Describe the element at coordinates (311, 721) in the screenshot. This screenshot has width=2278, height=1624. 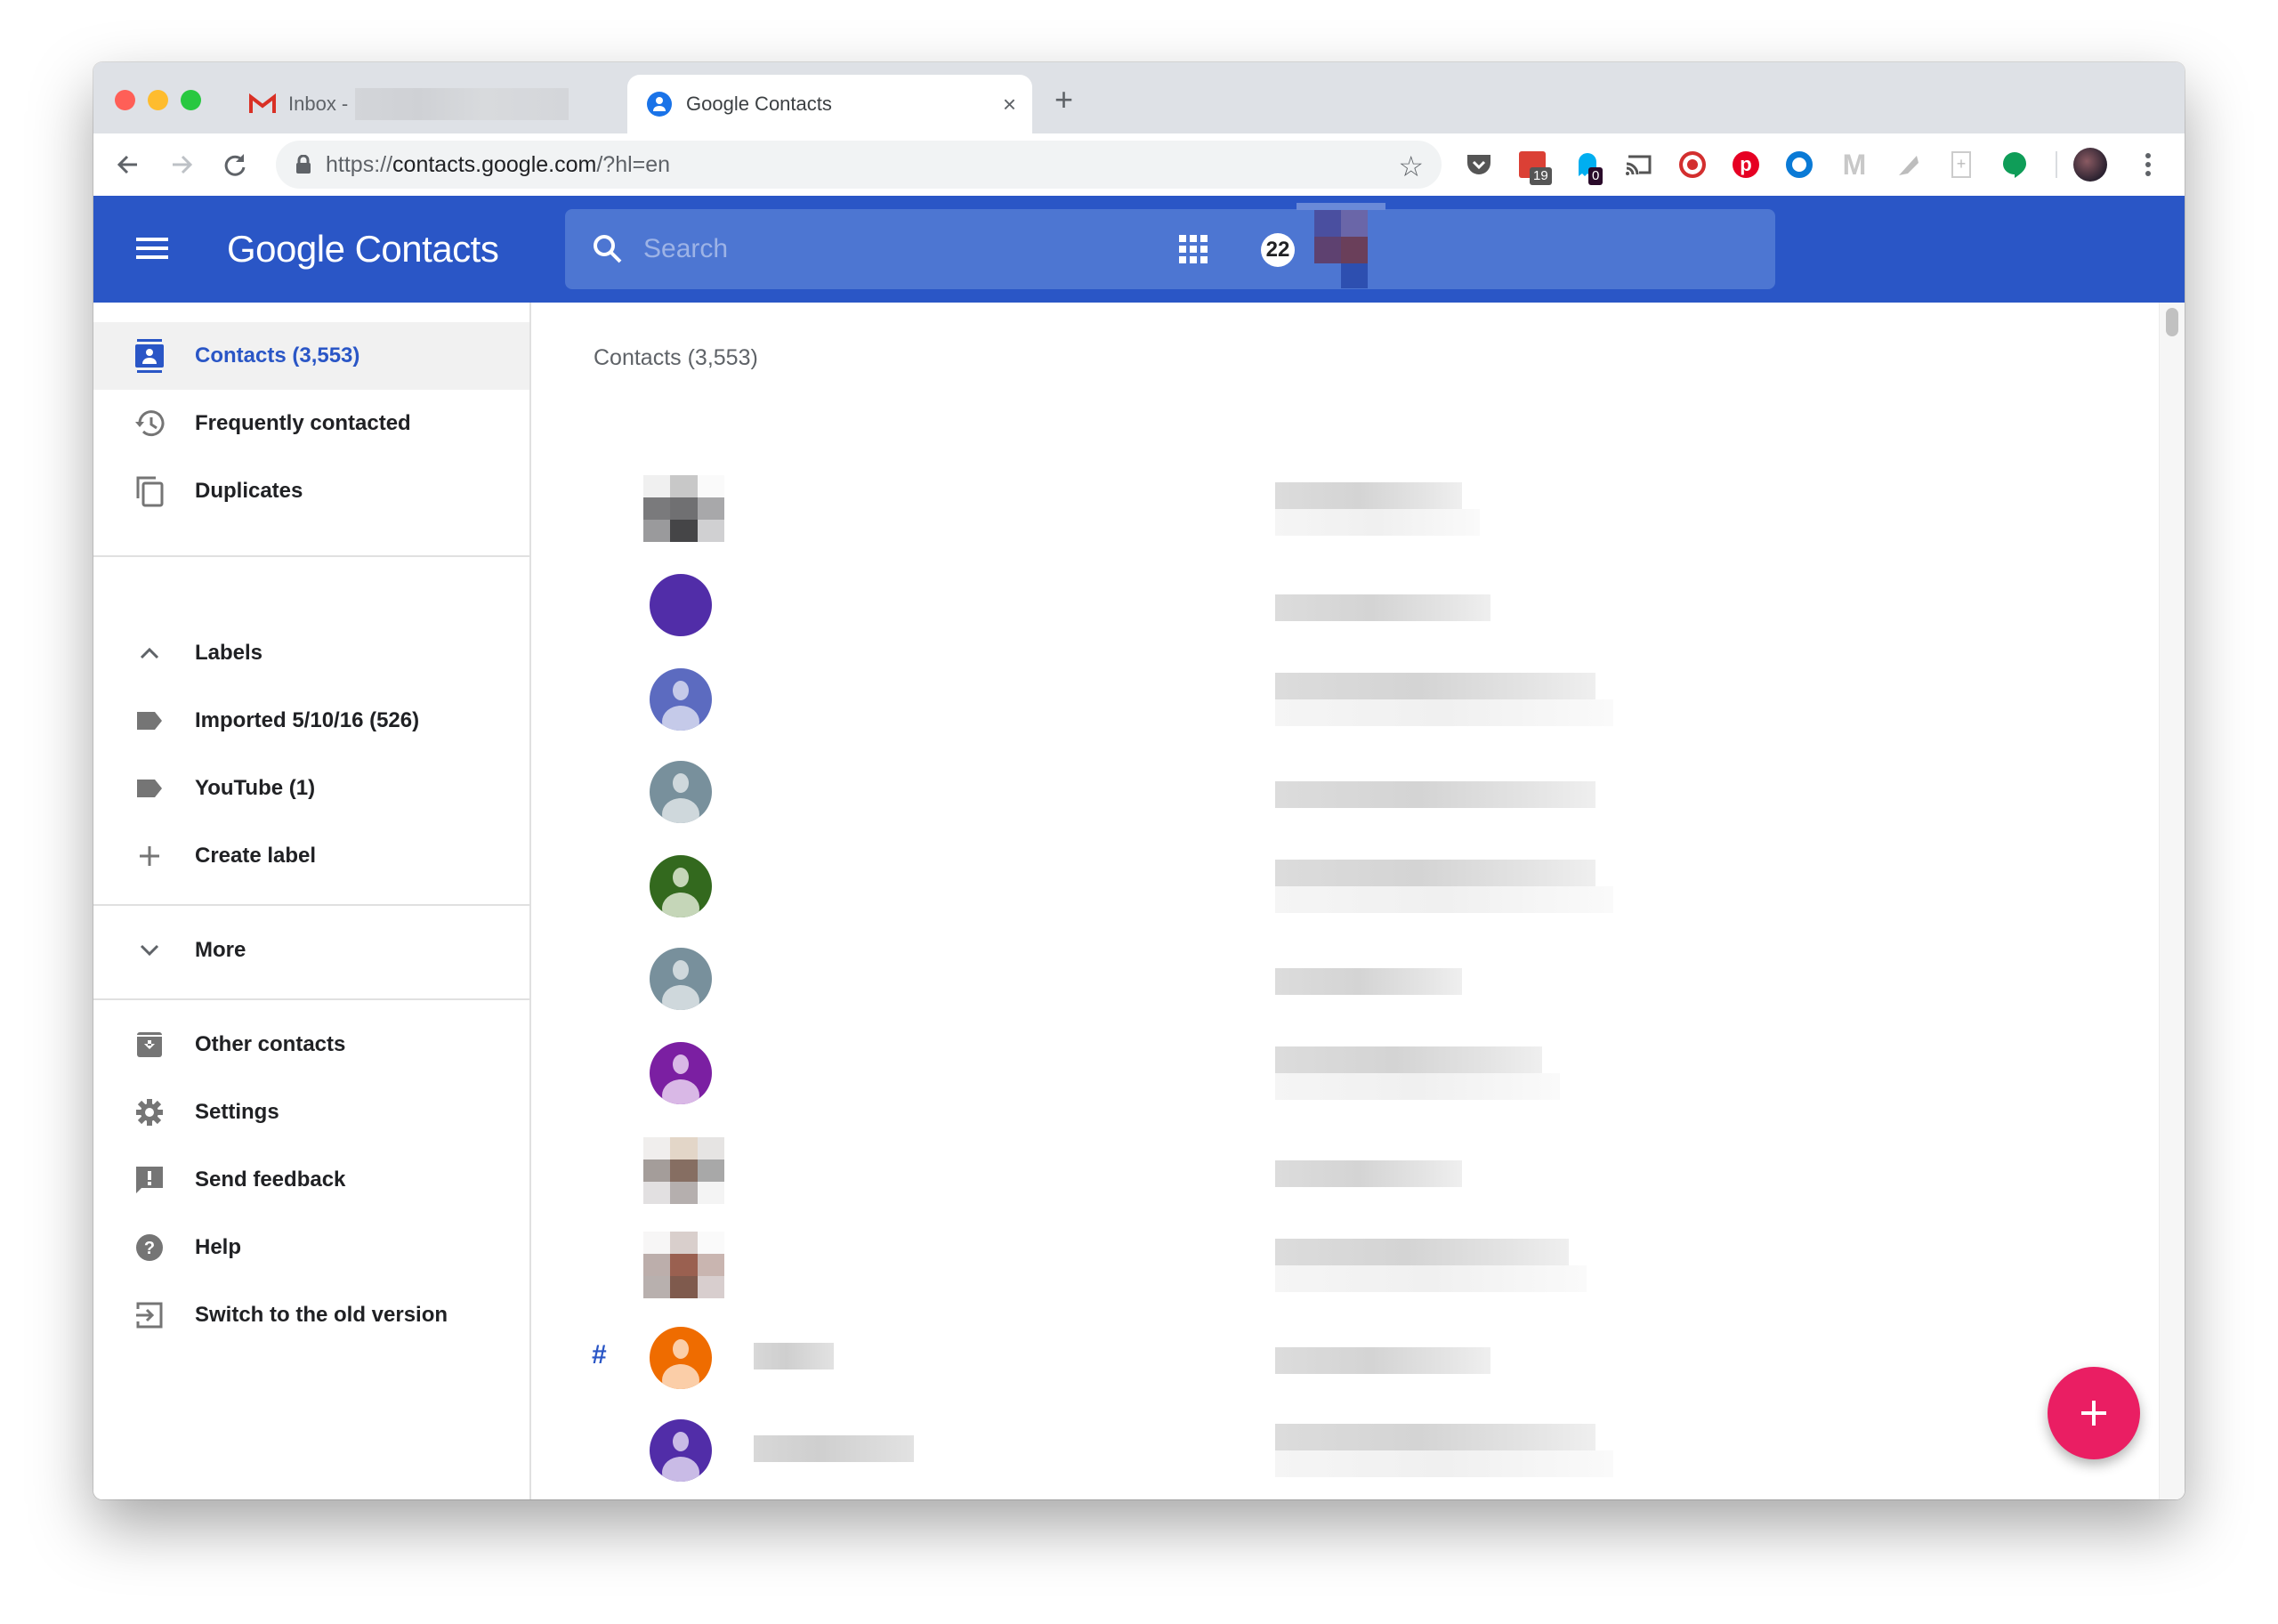
I see `sidebar-item-label-imported: Imported 5/10/16 (526)` at that location.